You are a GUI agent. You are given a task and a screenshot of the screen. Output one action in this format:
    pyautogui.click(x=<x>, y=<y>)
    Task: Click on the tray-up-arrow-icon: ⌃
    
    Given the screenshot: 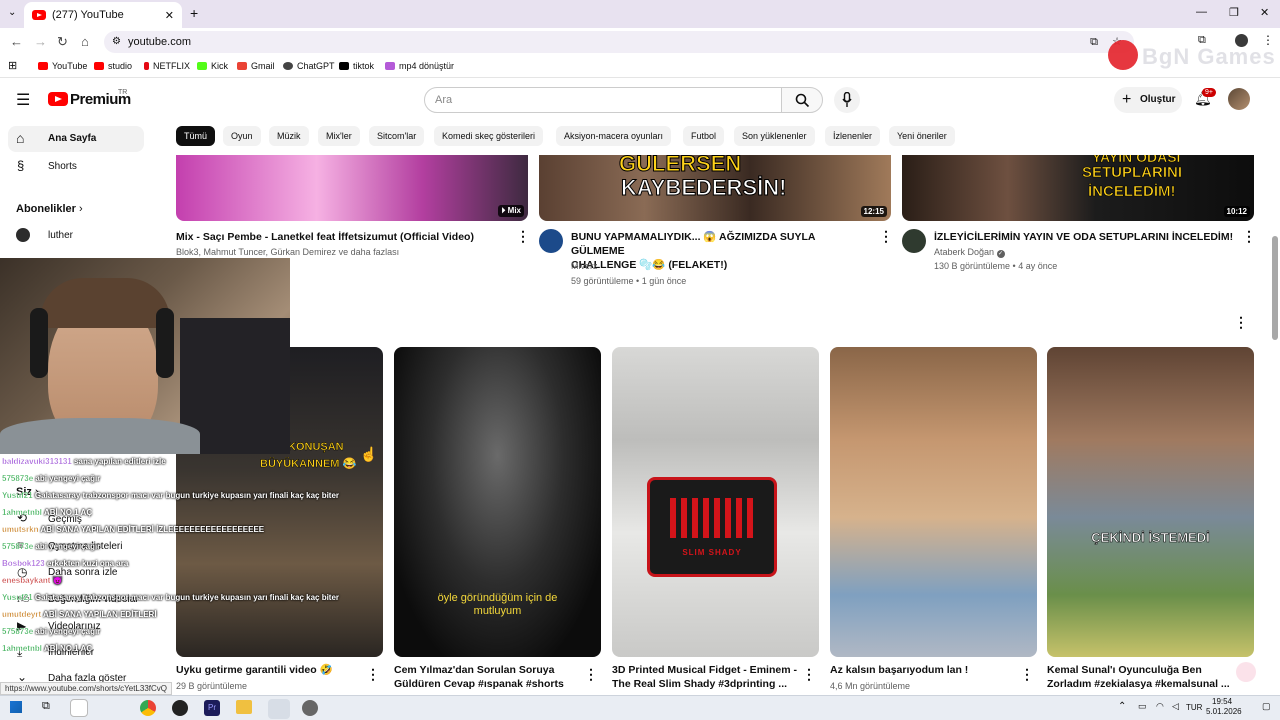 What is the action you would take?
    pyautogui.click(x=1122, y=706)
    